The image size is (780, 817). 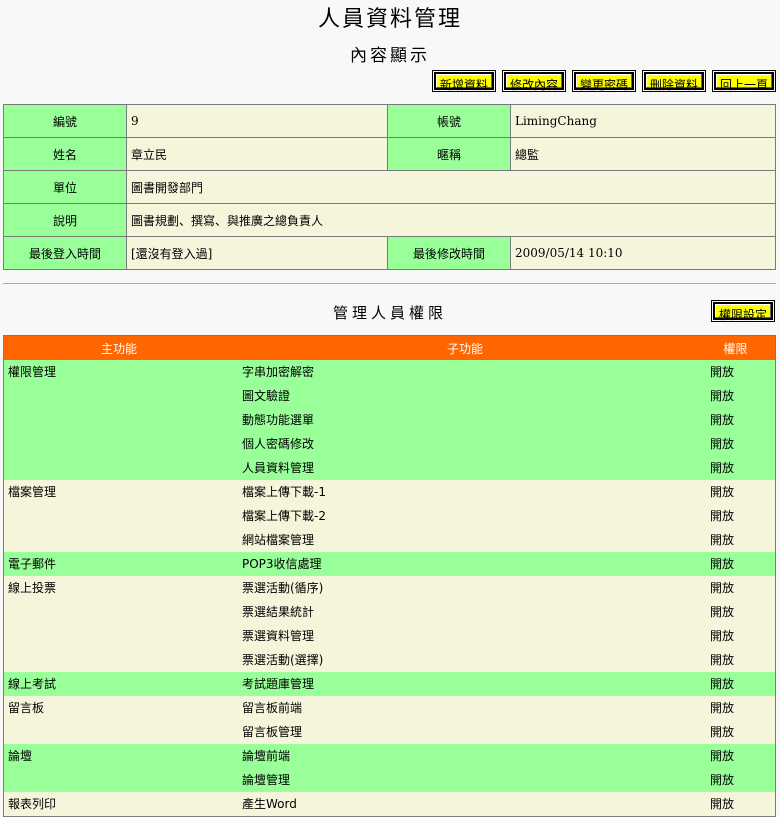 I want to click on sub-function-cell: 票選活動(選擇), so click(x=465, y=660).